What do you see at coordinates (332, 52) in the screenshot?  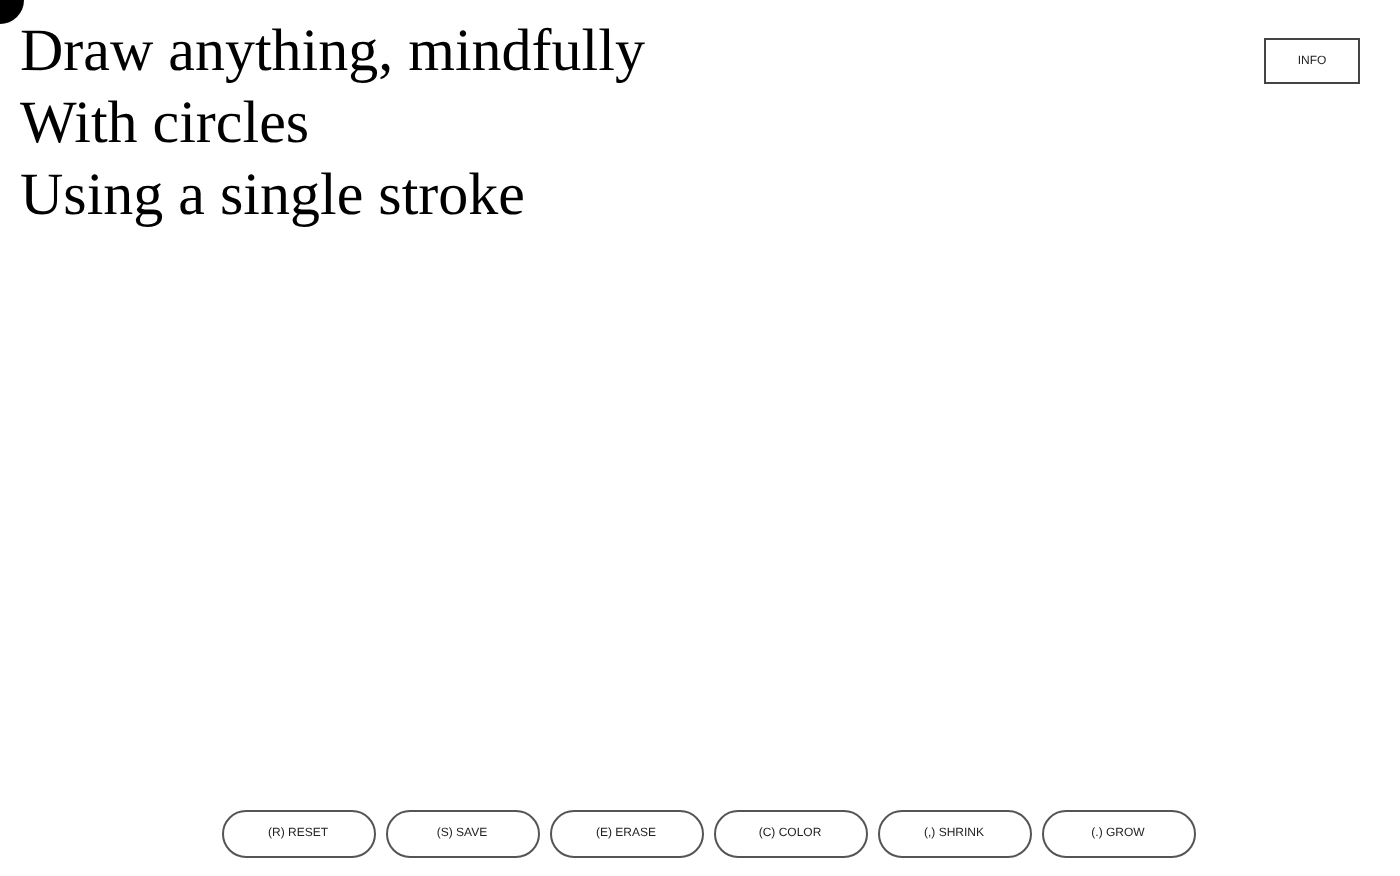 I see `heading-line: Draw anything, mindfully` at bounding box center [332, 52].